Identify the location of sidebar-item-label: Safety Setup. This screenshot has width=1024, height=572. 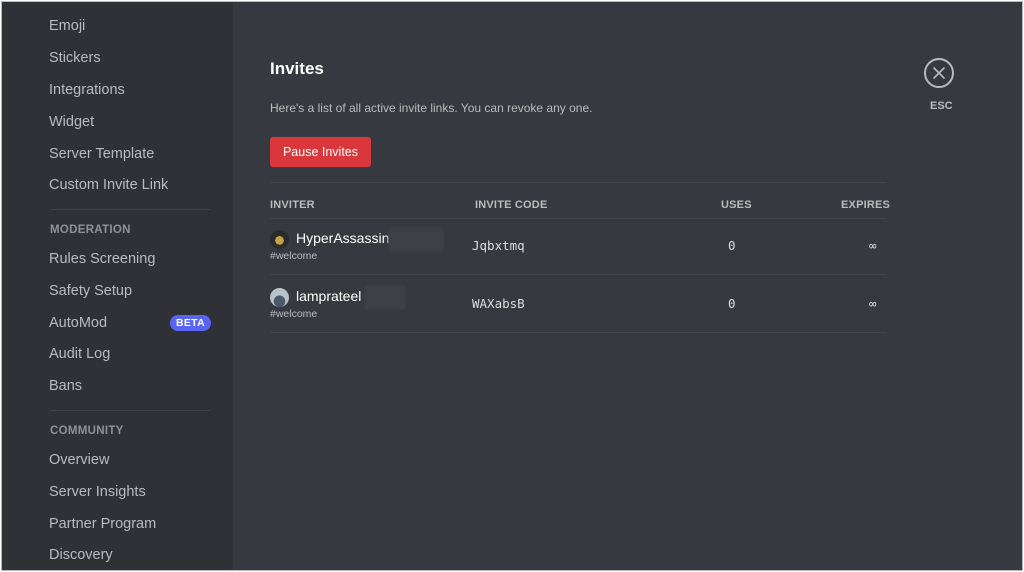
(91, 291).